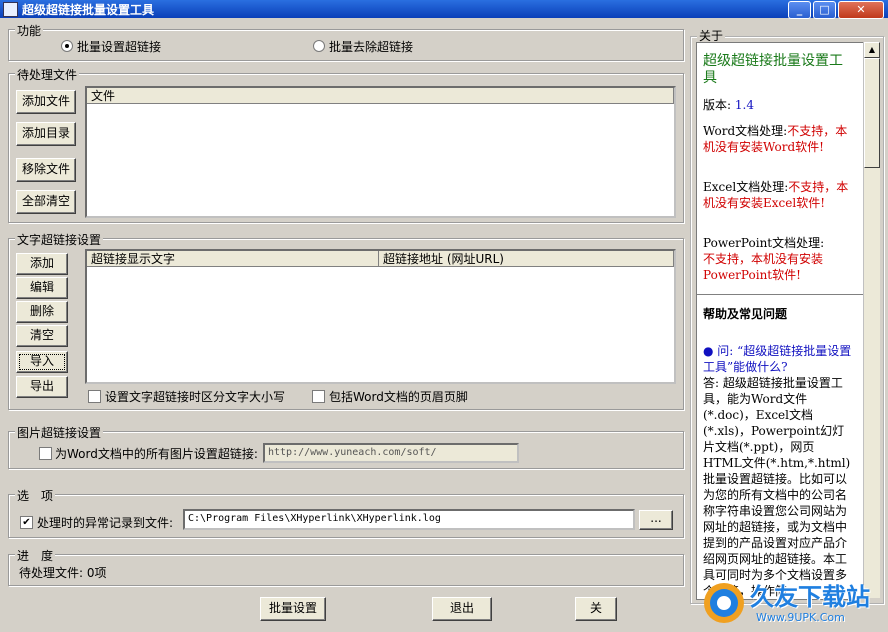  Describe the element at coordinates (780, 294) in the screenshot. I see `about-divider` at that location.